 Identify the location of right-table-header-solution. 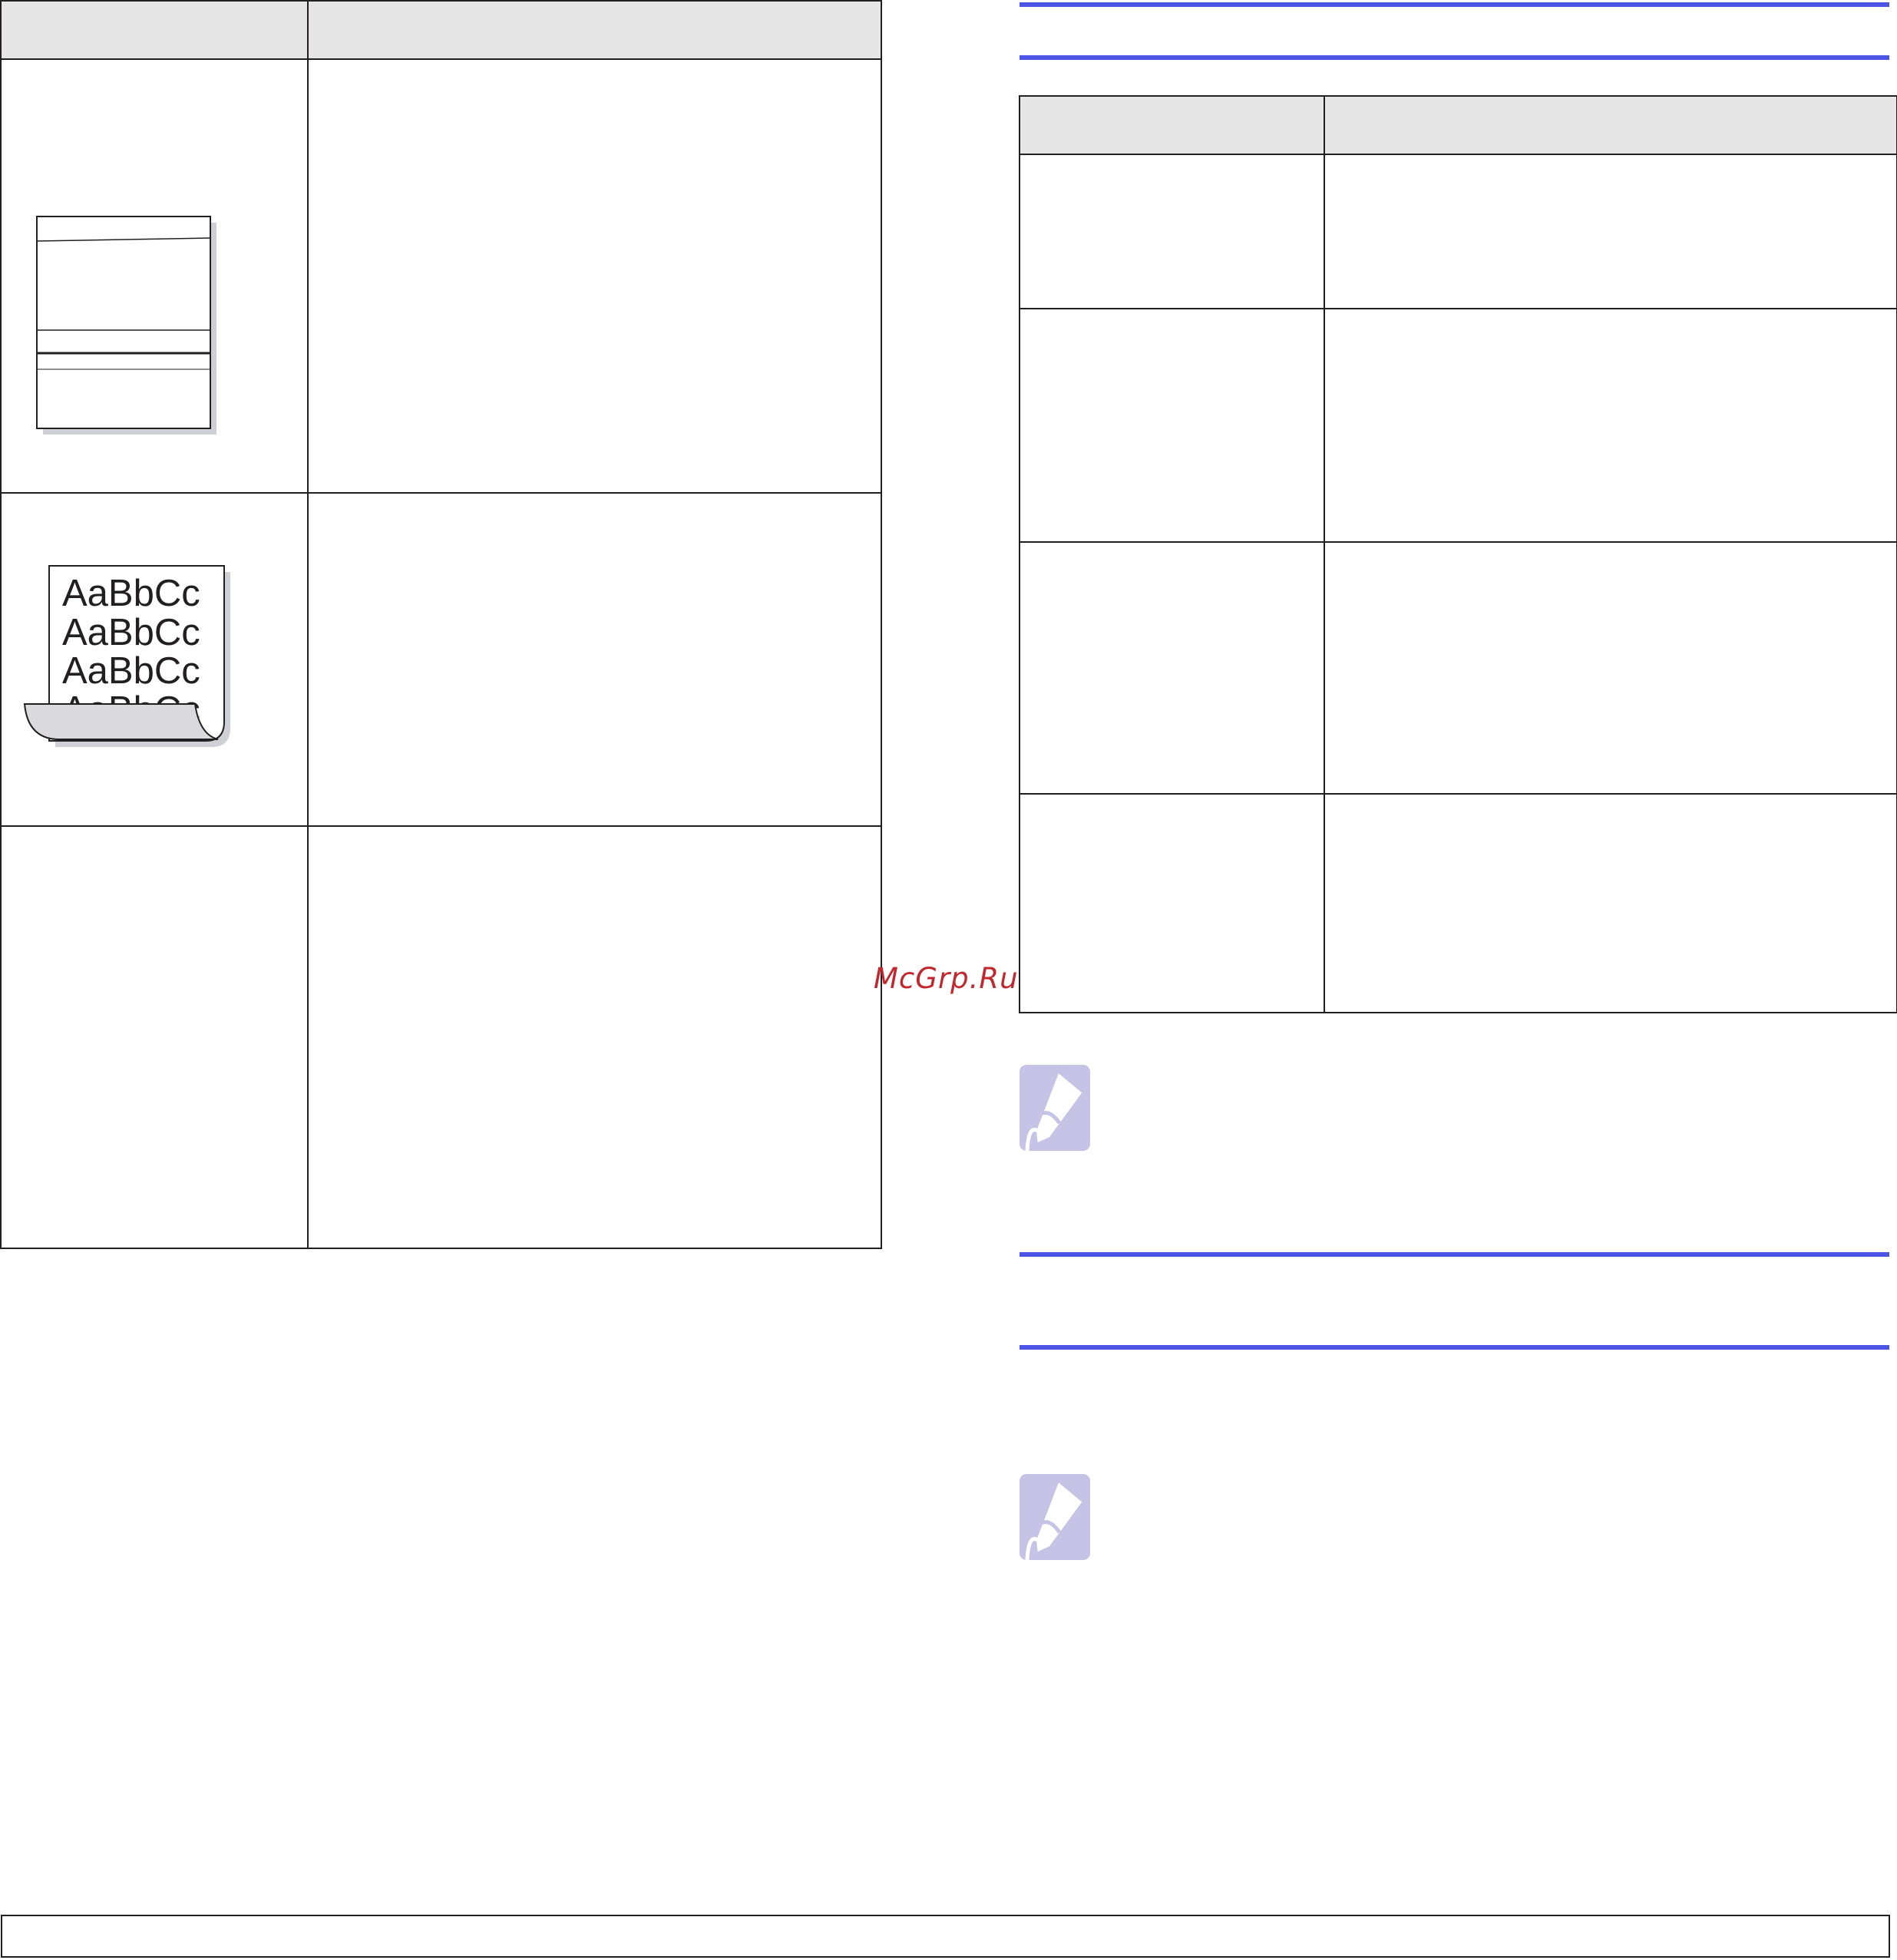
(1610, 125).